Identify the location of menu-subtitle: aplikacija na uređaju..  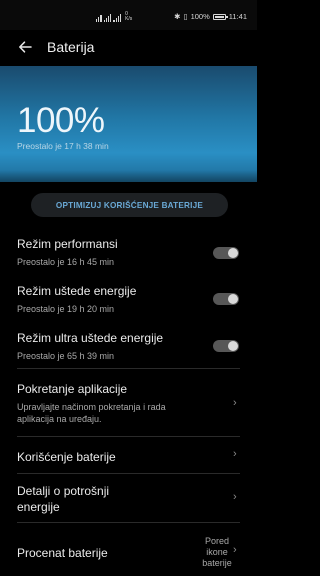
(59, 419).